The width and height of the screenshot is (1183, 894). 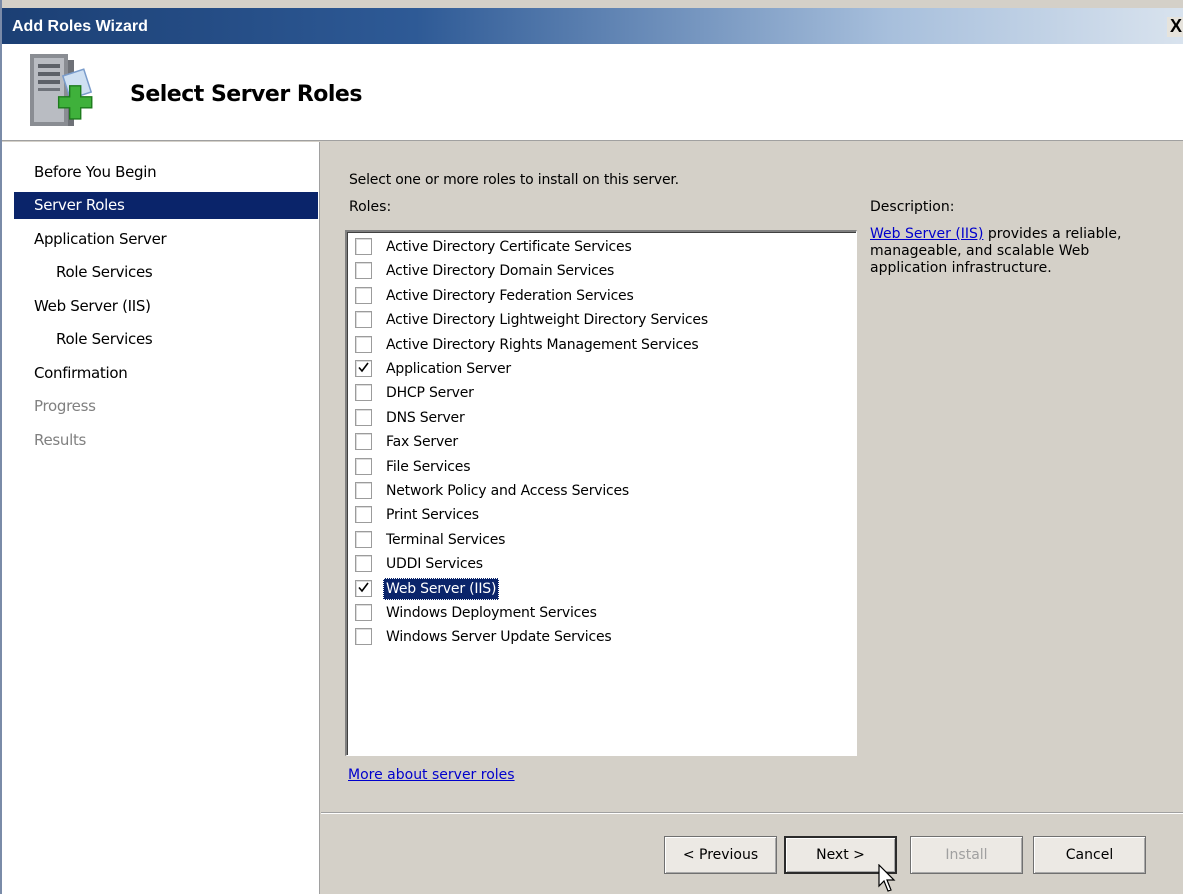 I want to click on role-row: Windows Deployment Services, so click(x=603, y=613).